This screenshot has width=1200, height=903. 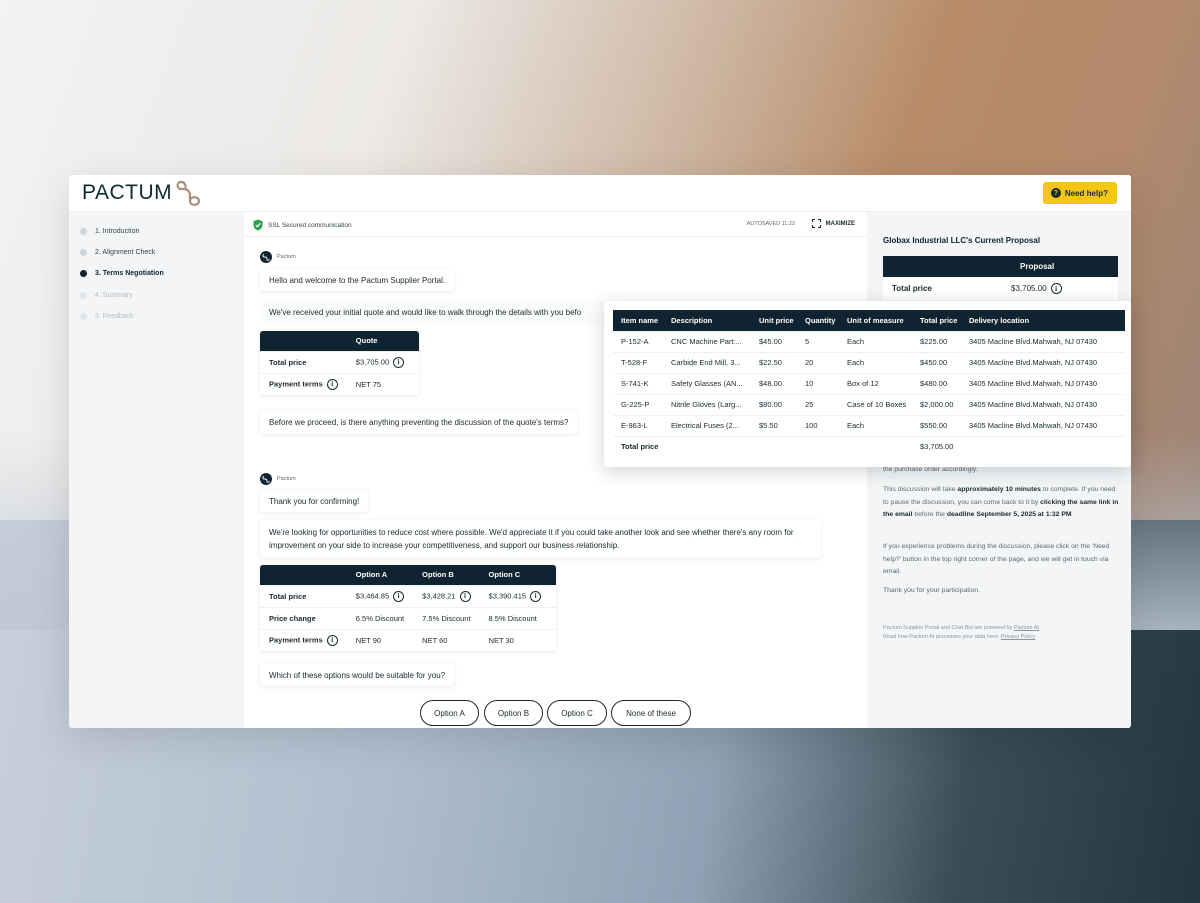 What do you see at coordinates (314, 501) in the screenshot?
I see `chat-message: Thank you for confirming!` at bounding box center [314, 501].